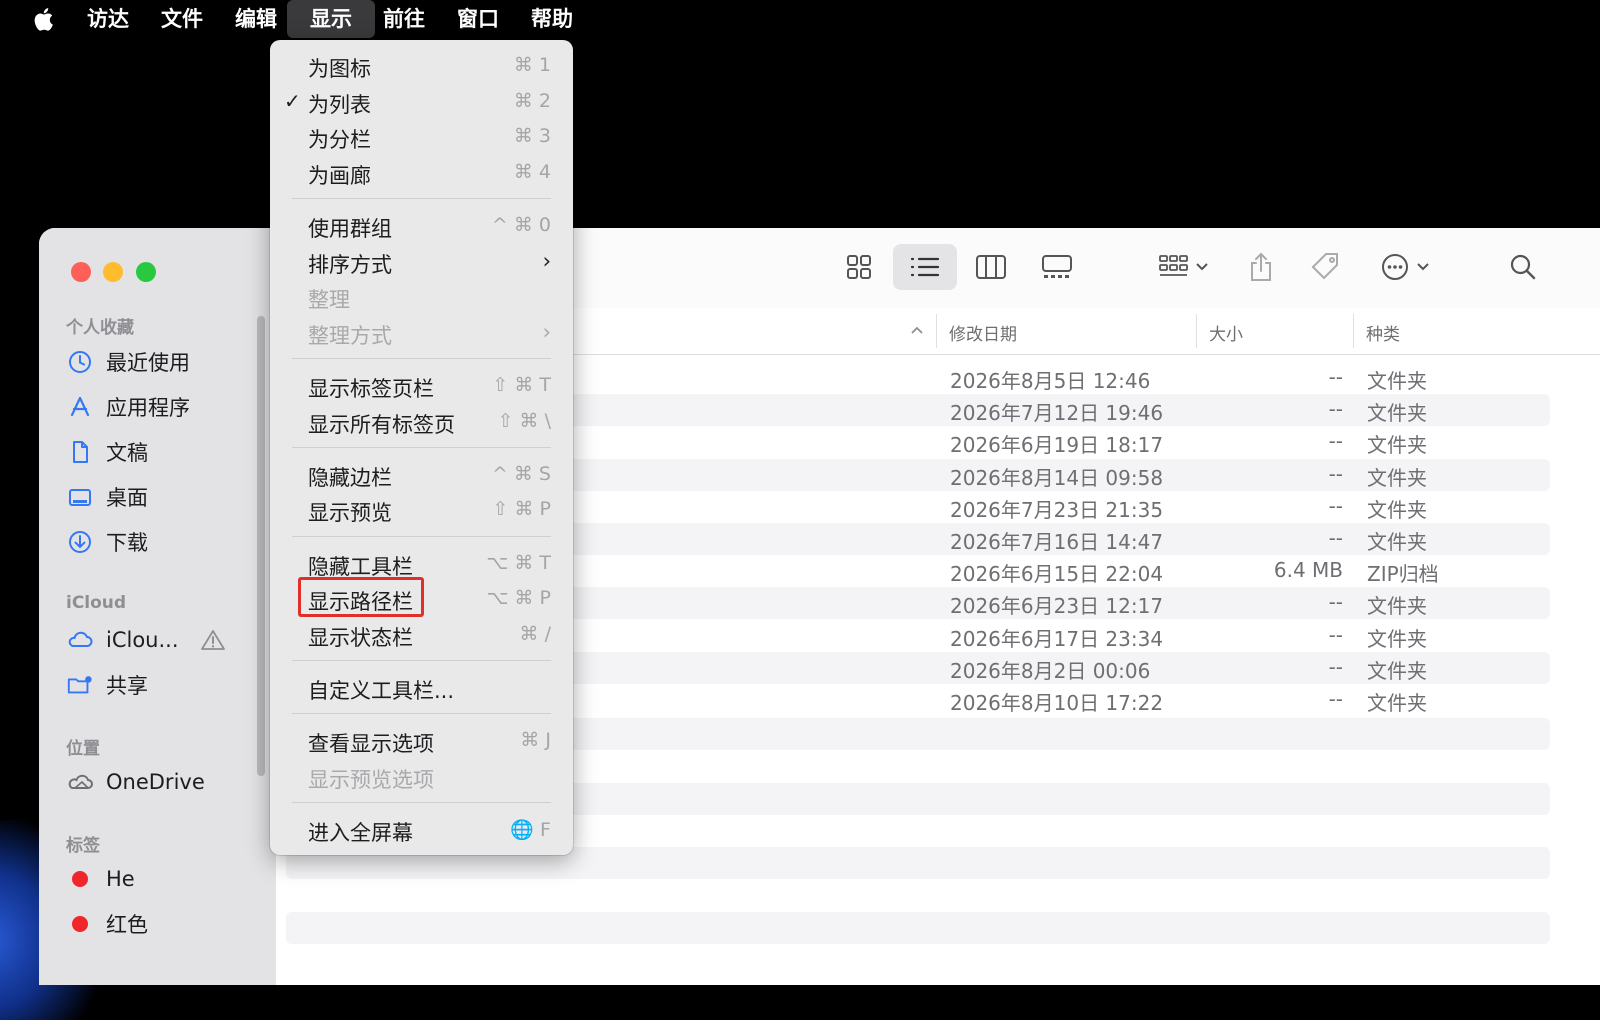 The width and height of the screenshot is (1600, 1020). I want to click on sidebar-item-documents: 文稿, so click(107, 452).